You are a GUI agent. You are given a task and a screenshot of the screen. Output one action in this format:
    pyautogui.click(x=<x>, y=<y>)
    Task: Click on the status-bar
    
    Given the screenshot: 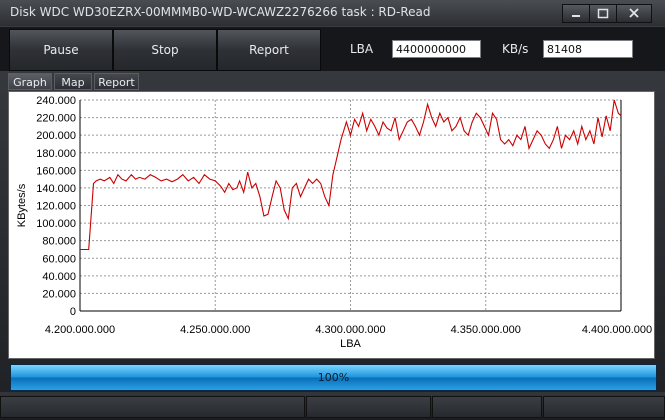 What is the action you would take?
    pyautogui.click(x=332, y=406)
    